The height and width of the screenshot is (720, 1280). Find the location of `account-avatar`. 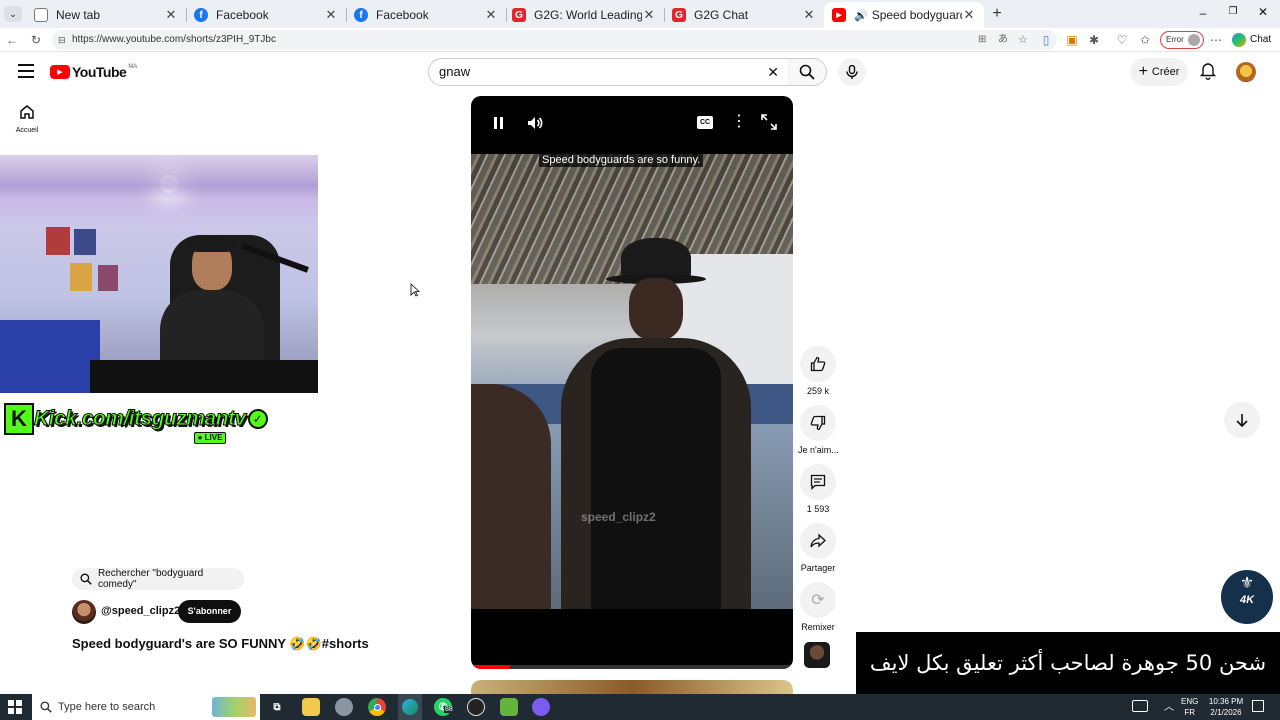

account-avatar is located at coordinates (1246, 72).